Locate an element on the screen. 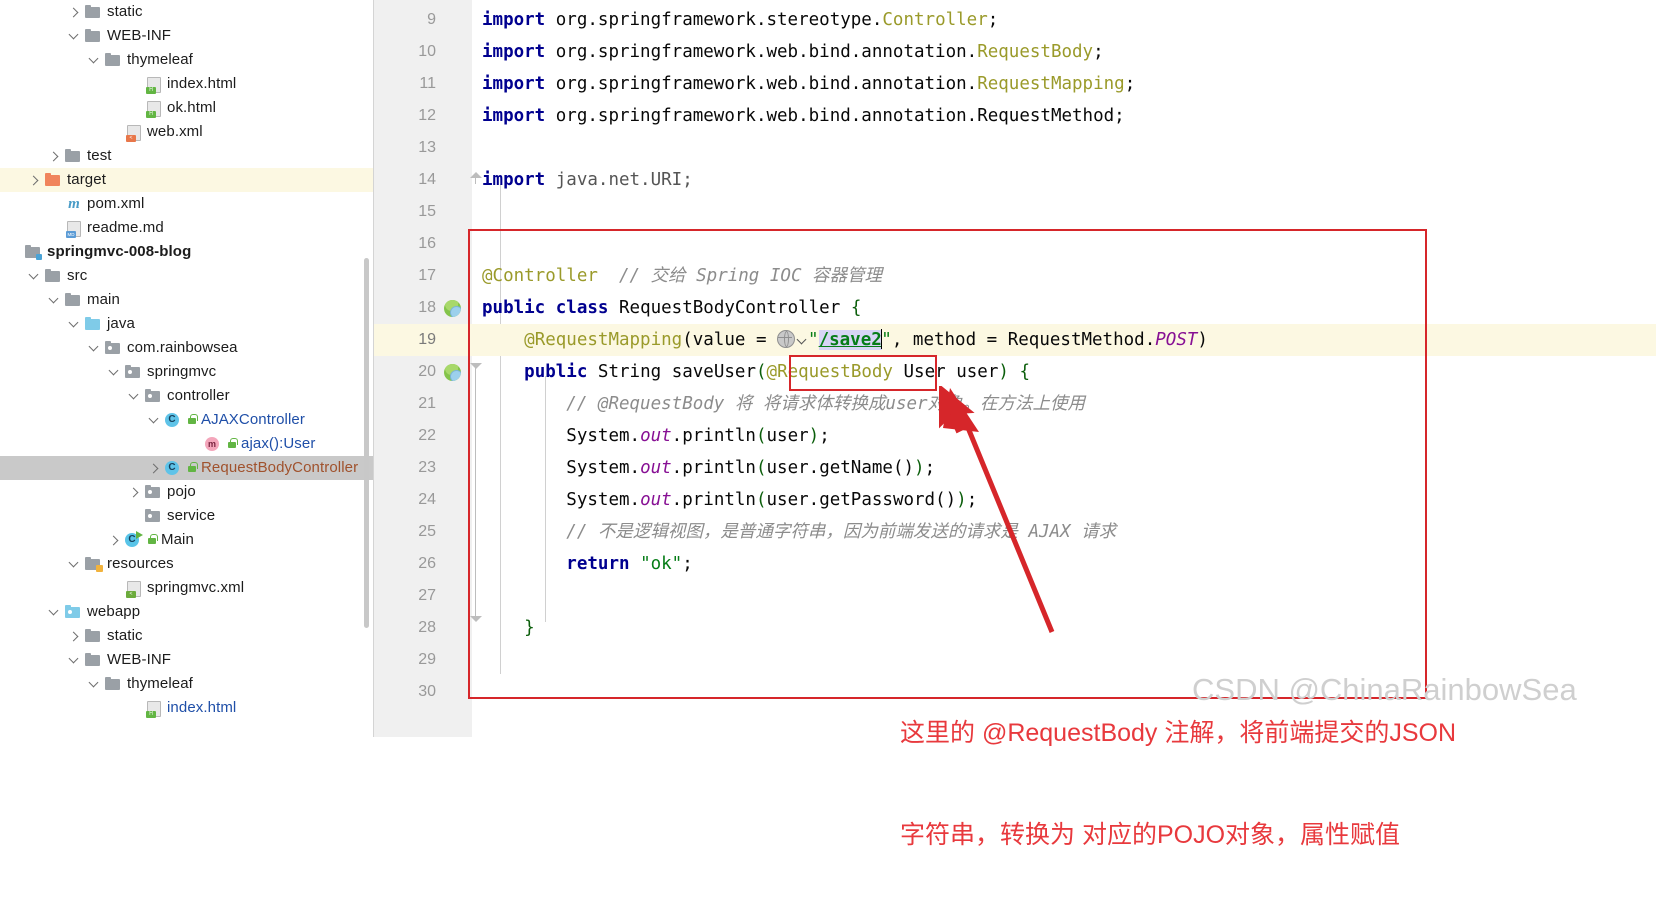 The image size is (1656, 920). code-line-17: 17 @Controller // 交给 Spring IOC 容器管理 is located at coordinates (1015, 276).